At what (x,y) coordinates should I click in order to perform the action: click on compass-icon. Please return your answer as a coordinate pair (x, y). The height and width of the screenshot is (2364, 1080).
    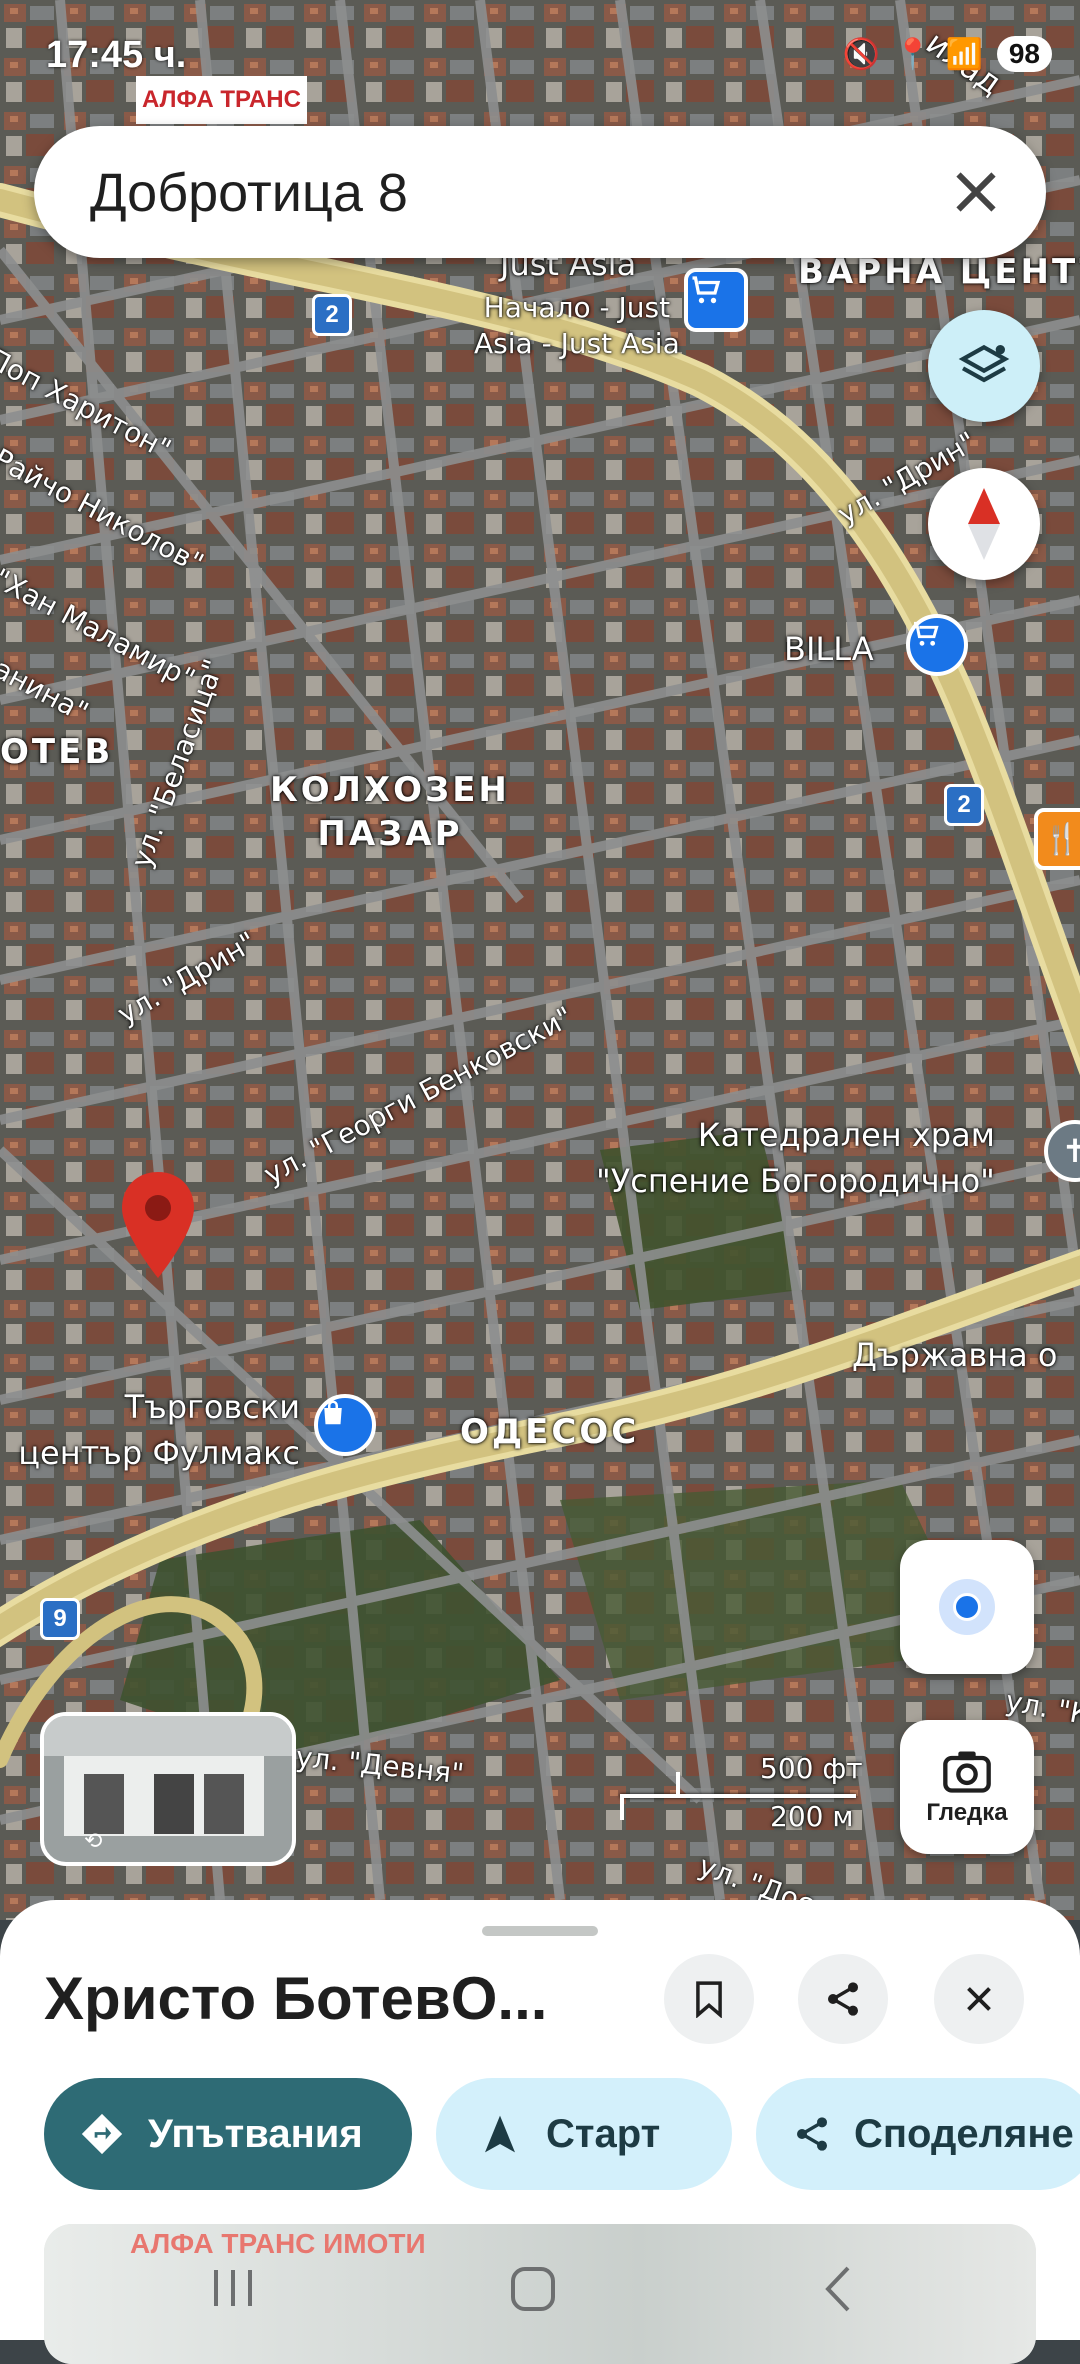
    Looking at the image, I should click on (984, 524).